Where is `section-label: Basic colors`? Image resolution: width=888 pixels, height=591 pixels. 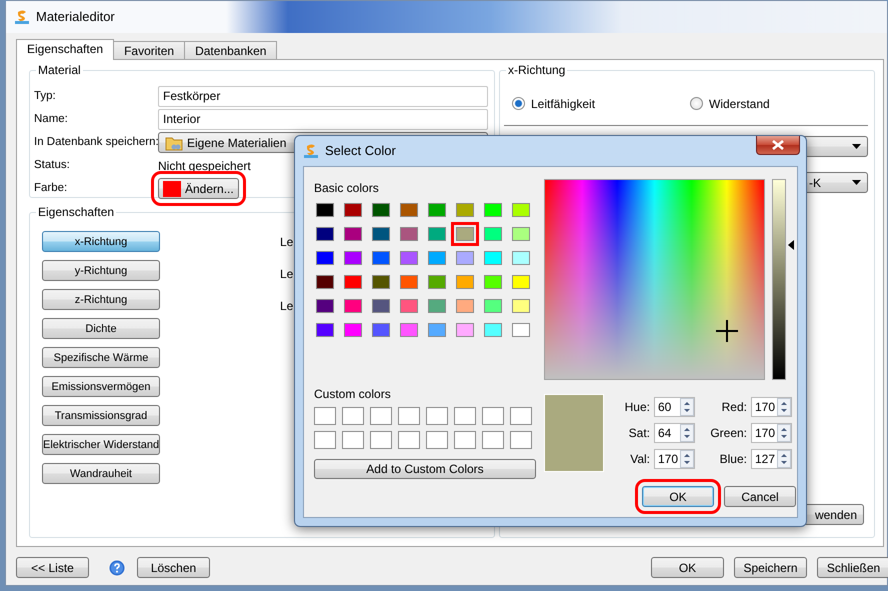
section-label: Basic colors is located at coordinates (347, 188).